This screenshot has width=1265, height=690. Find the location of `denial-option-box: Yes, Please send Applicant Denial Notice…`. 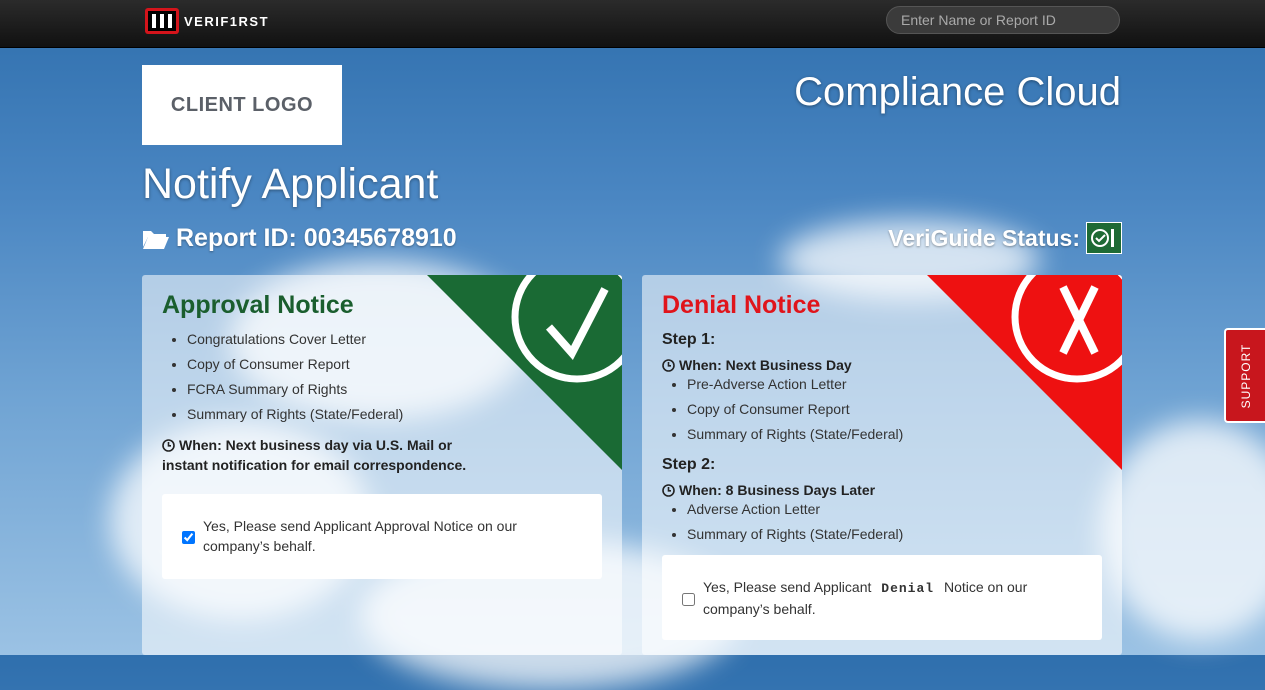

denial-option-box: Yes, Please send Applicant Denial Notice… is located at coordinates (882, 597).